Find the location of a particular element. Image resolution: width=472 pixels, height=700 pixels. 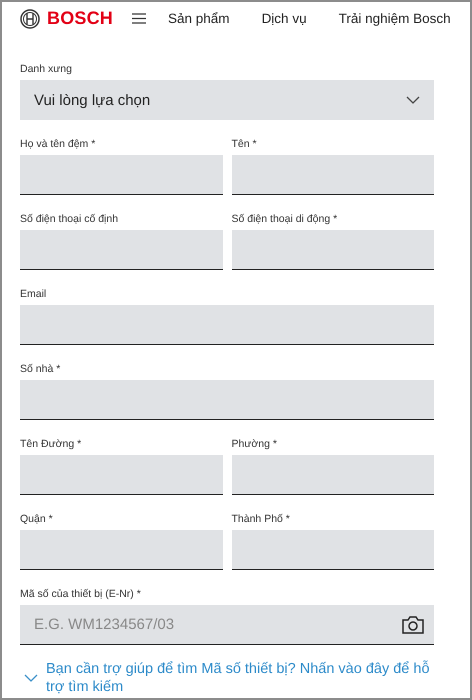

field-label: Số nhà * is located at coordinates (41, 369).